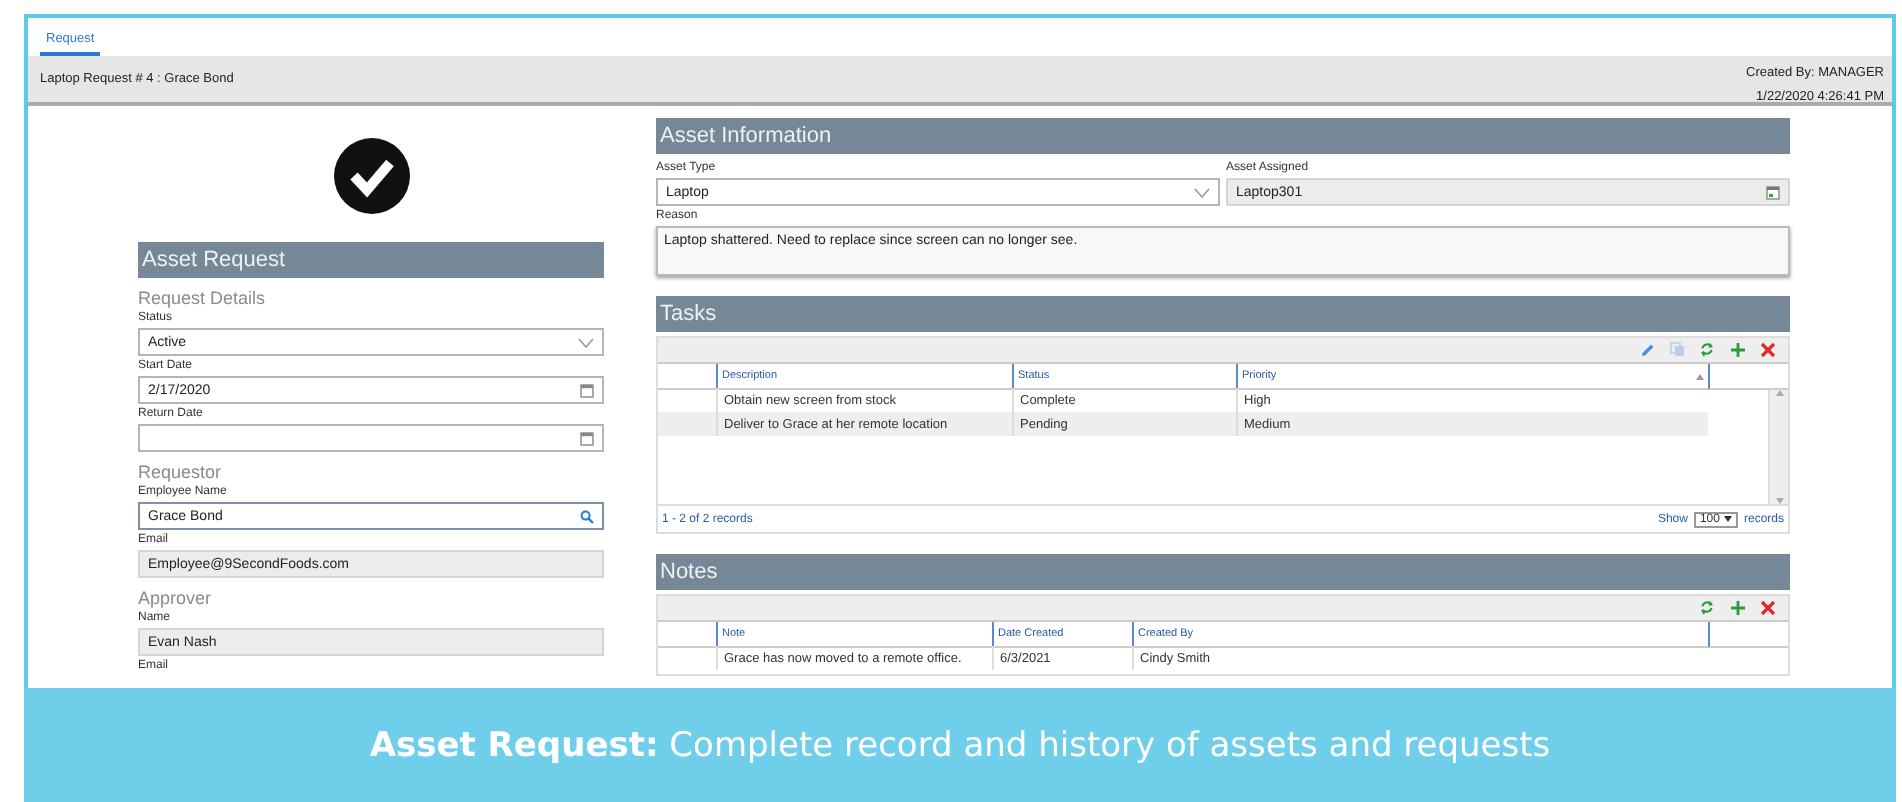 This screenshot has width=1902, height=802. What do you see at coordinates (1779, 501) in the screenshot?
I see `scroll-down-arrow-icon` at bounding box center [1779, 501].